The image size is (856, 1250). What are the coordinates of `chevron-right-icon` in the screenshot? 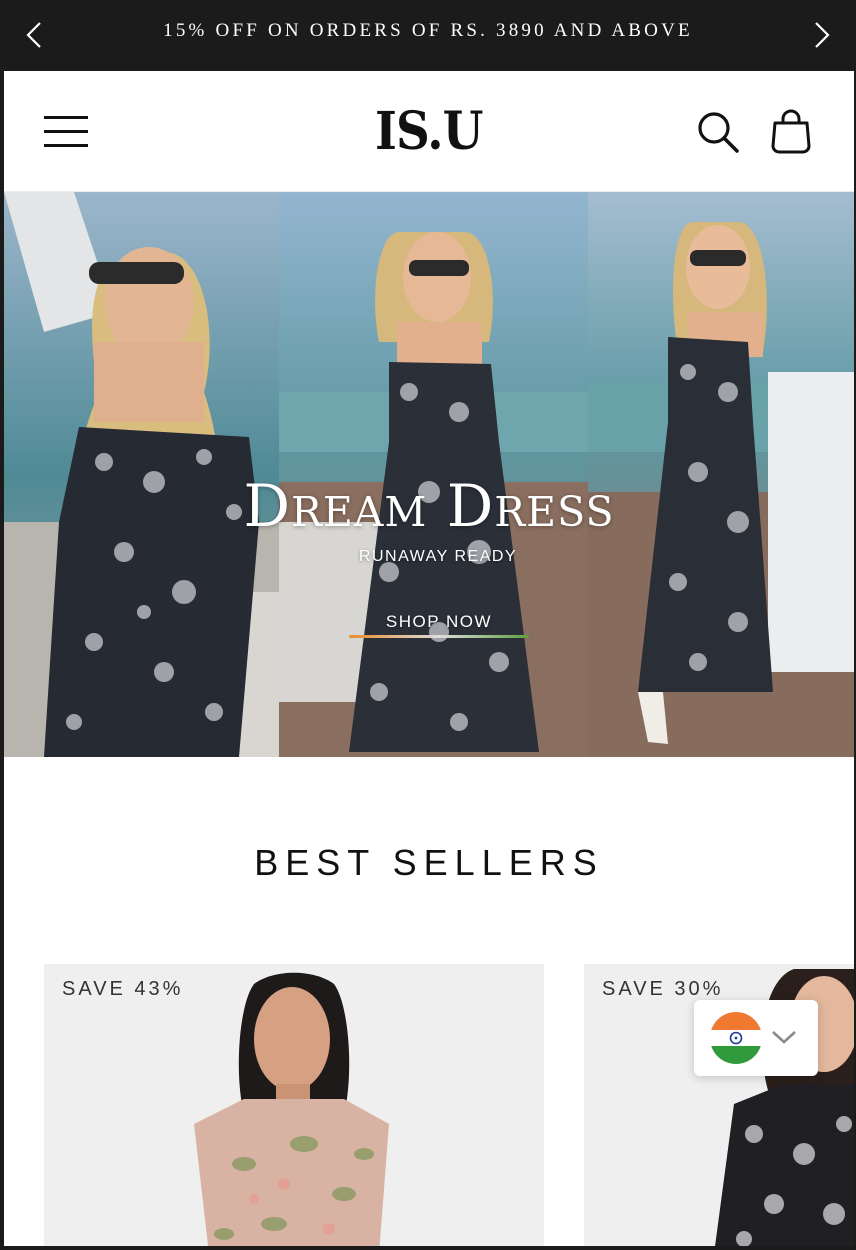 It's located at (822, 35).